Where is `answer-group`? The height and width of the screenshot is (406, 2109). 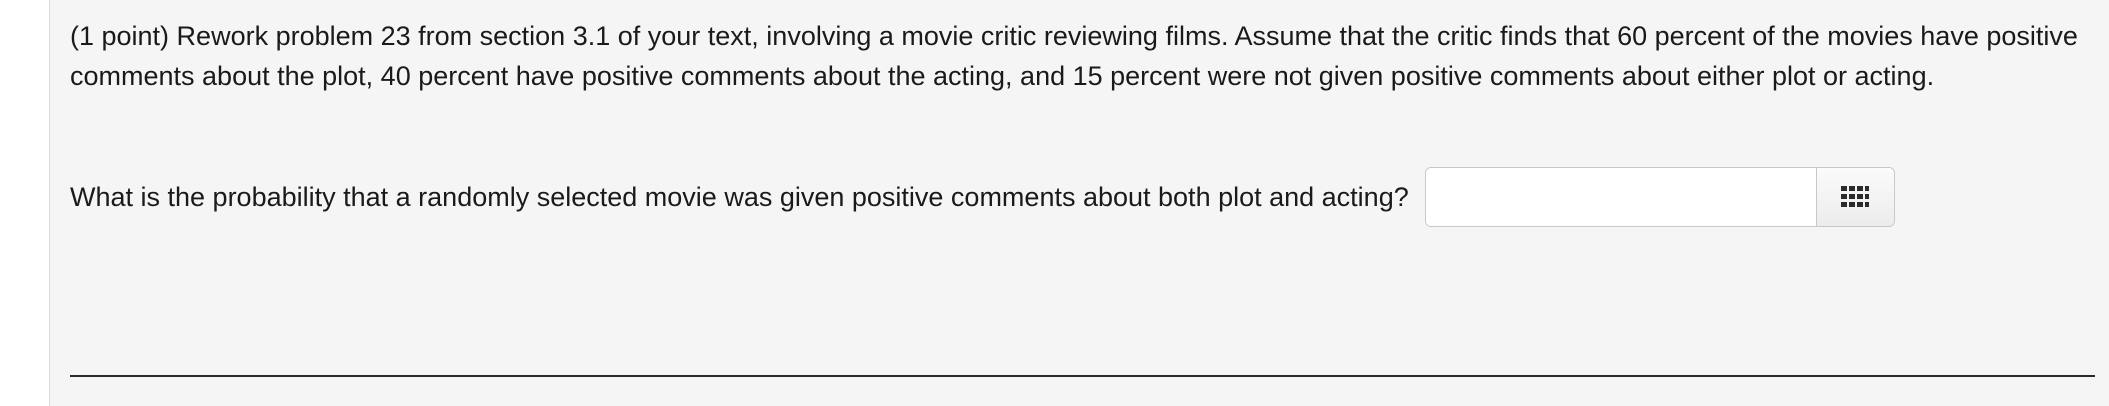
answer-group is located at coordinates (1659, 197).